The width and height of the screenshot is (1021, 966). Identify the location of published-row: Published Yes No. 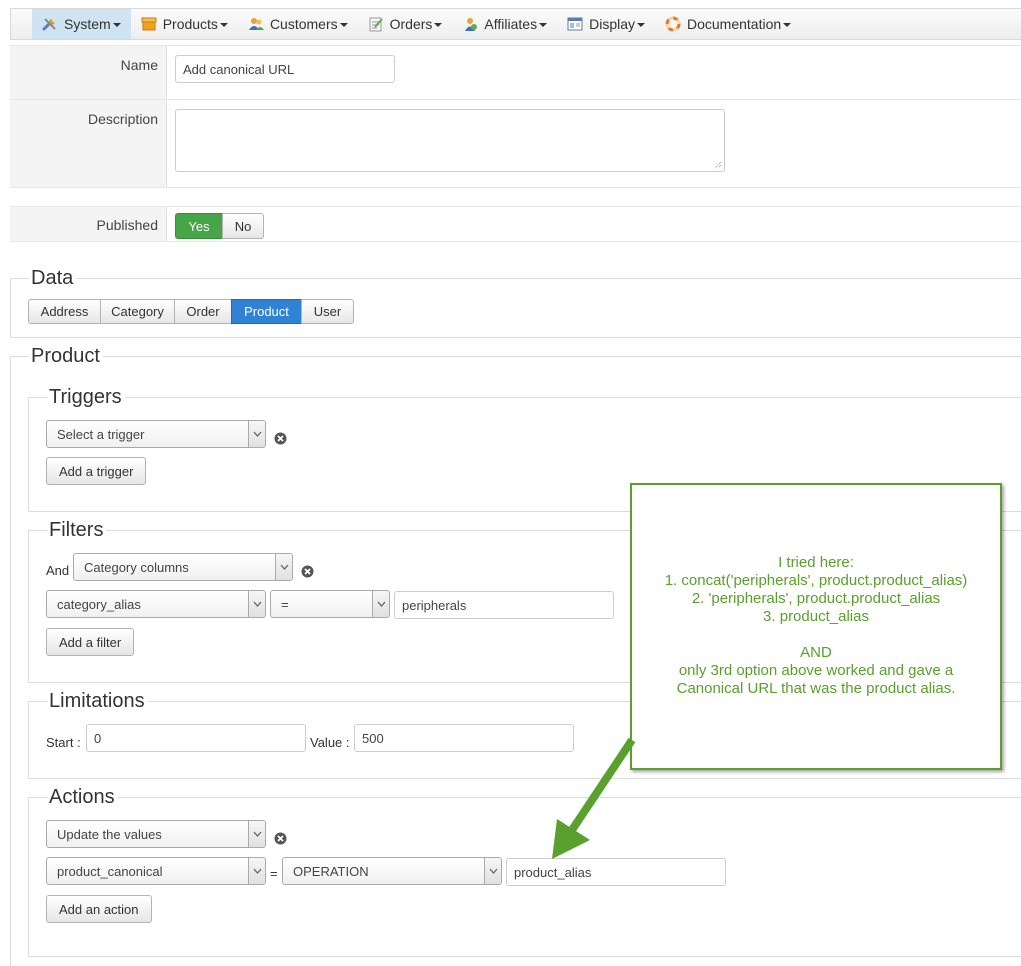
(515, 224).